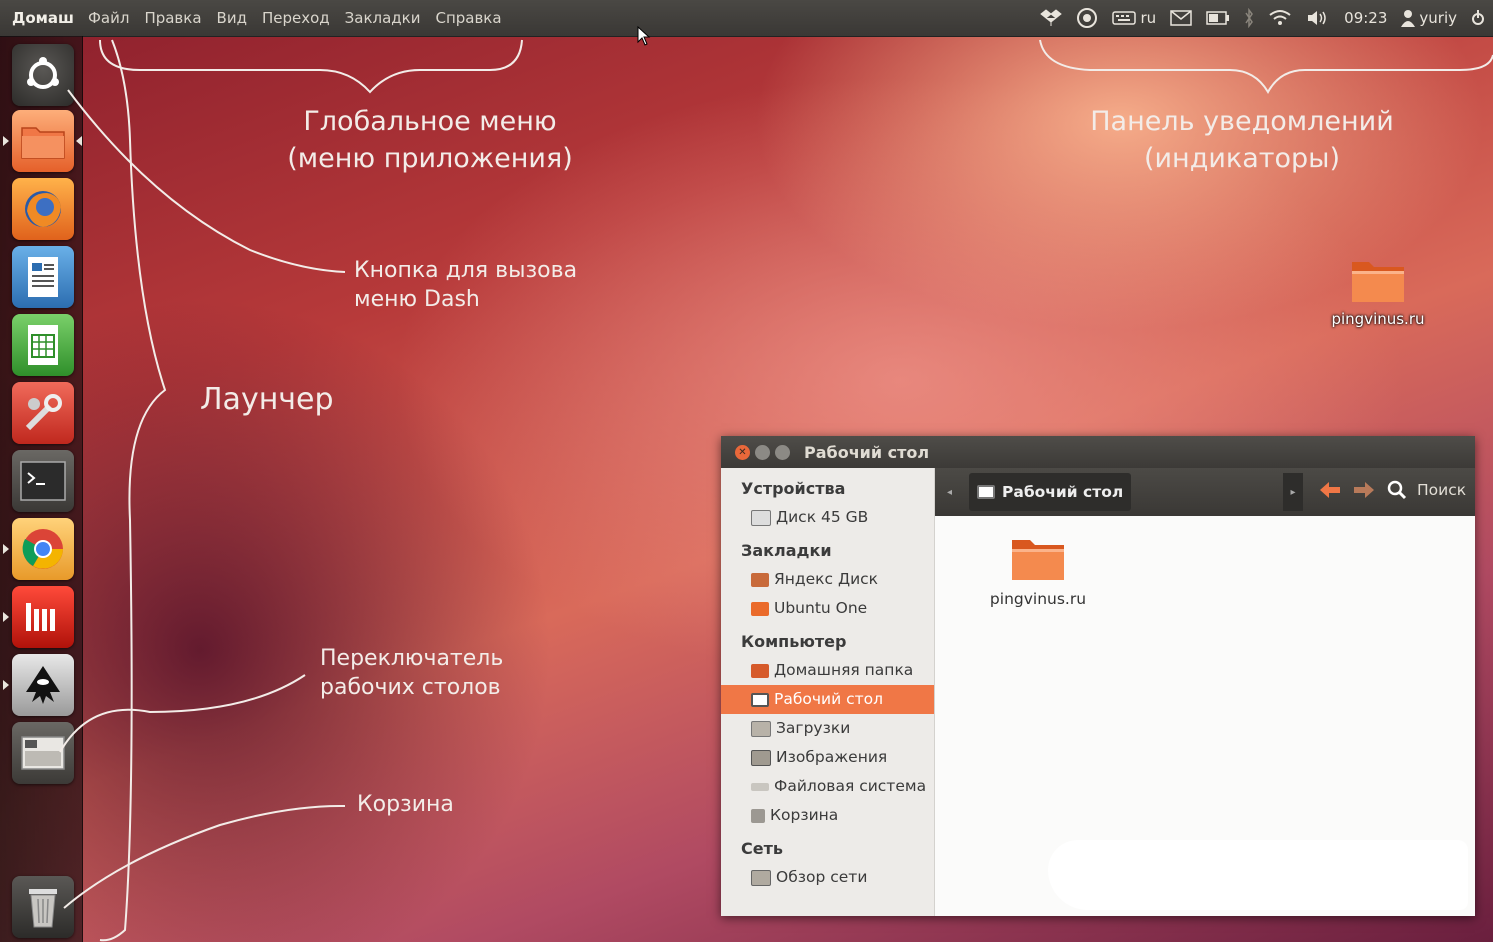  I want to click on sidebar-item-downloads: Загрузки, so click(827, 728).